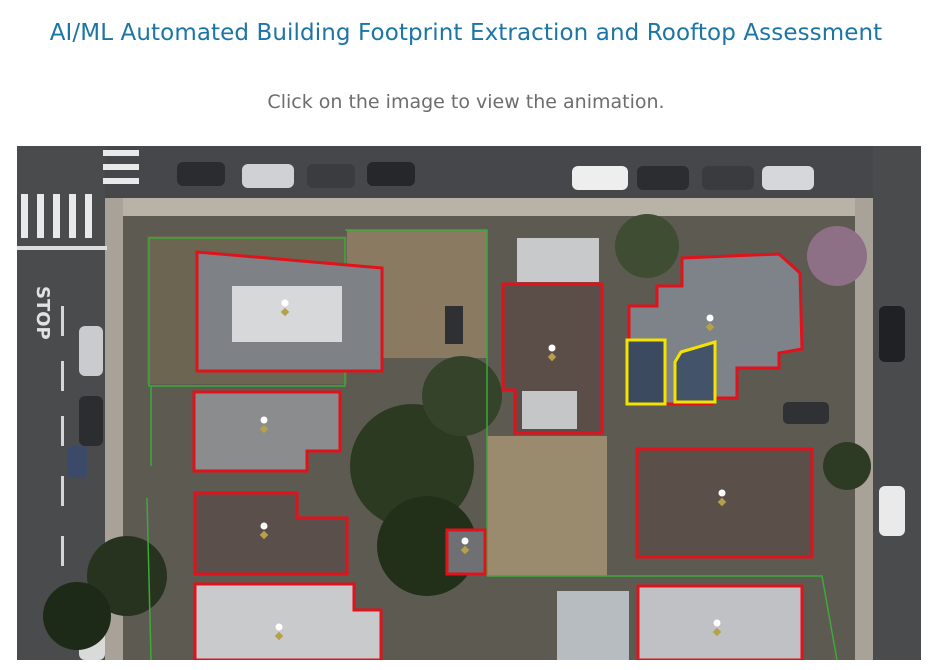 The width and height of the screenshot is (932, 670). Describe the element at coordinates (285, 303) in the screenshot. I see `centroid-marker` at that location.